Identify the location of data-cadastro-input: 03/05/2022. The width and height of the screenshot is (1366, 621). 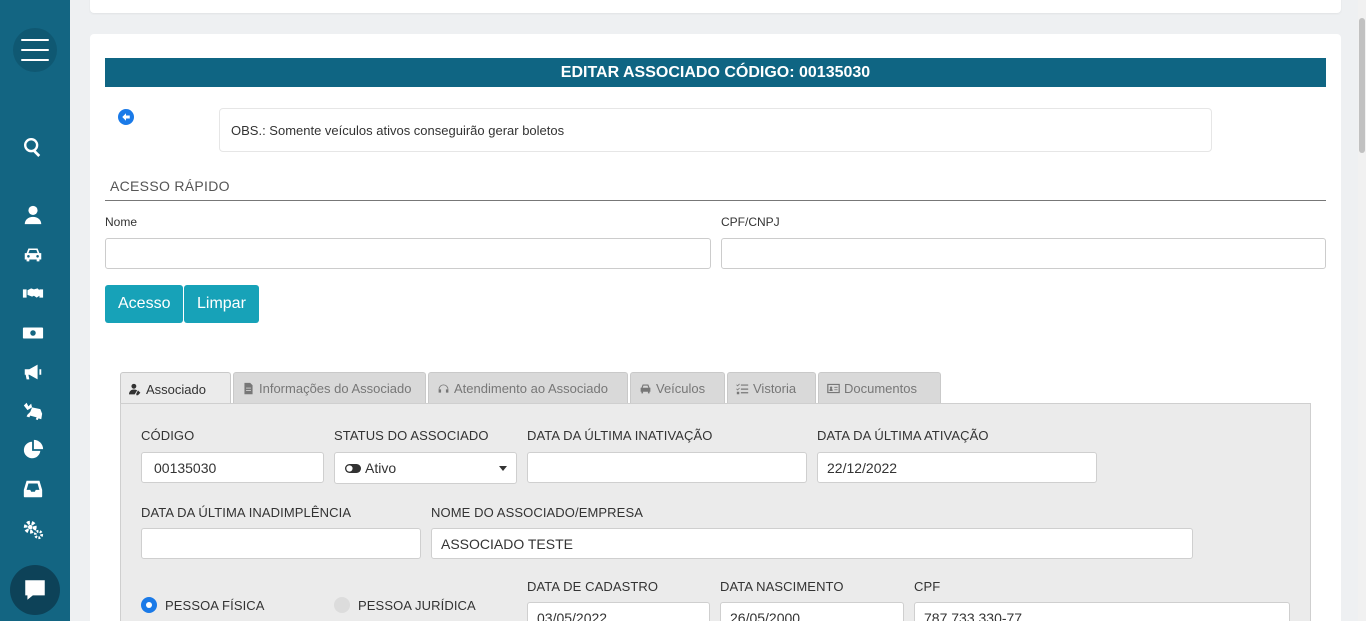
(618, 611).